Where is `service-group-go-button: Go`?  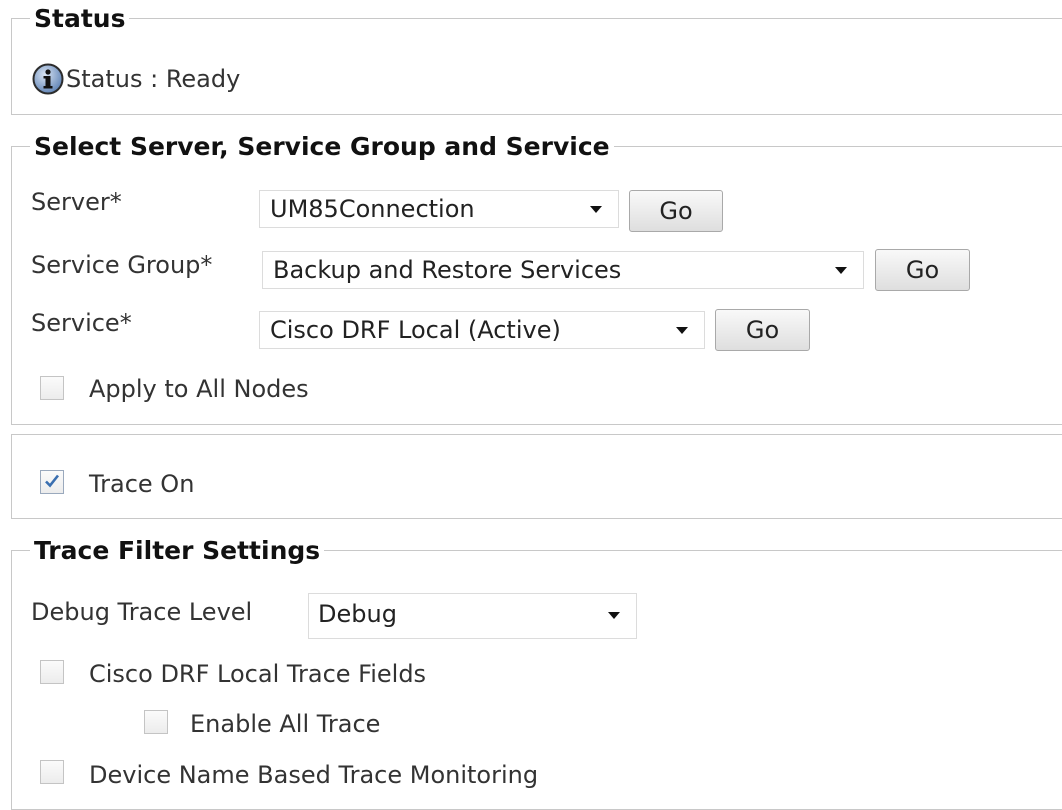 service-group-go-button: Go is located at coordinates (922, 270).